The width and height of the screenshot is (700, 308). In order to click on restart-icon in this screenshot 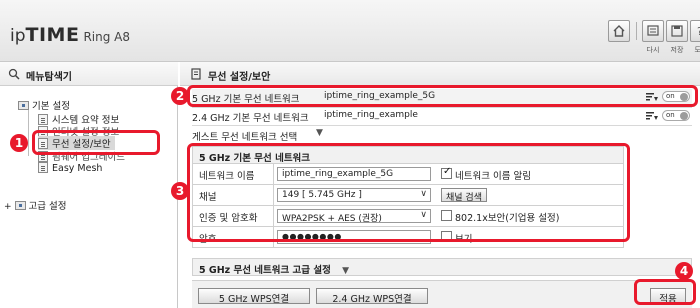, I will do `click(653, 31)`.